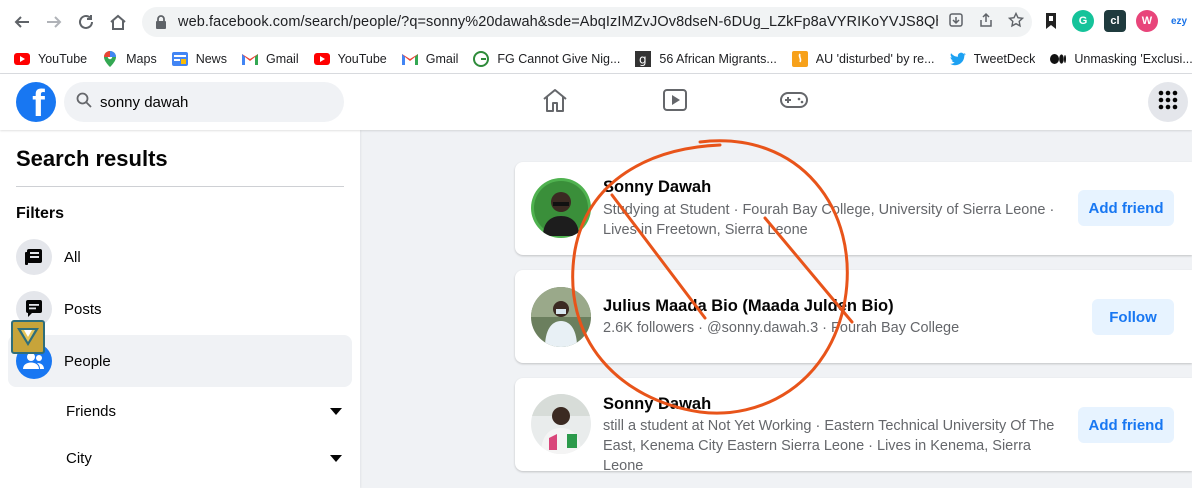  I want to click on medium-icon, so click(1058, 59).